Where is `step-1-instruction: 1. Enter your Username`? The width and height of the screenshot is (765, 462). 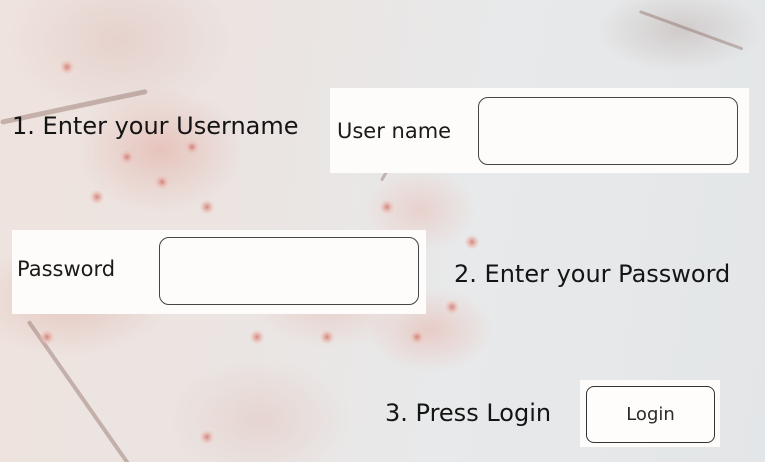 step-1-instruction: 1. Enter your Username is located at coordinates (155, 126).